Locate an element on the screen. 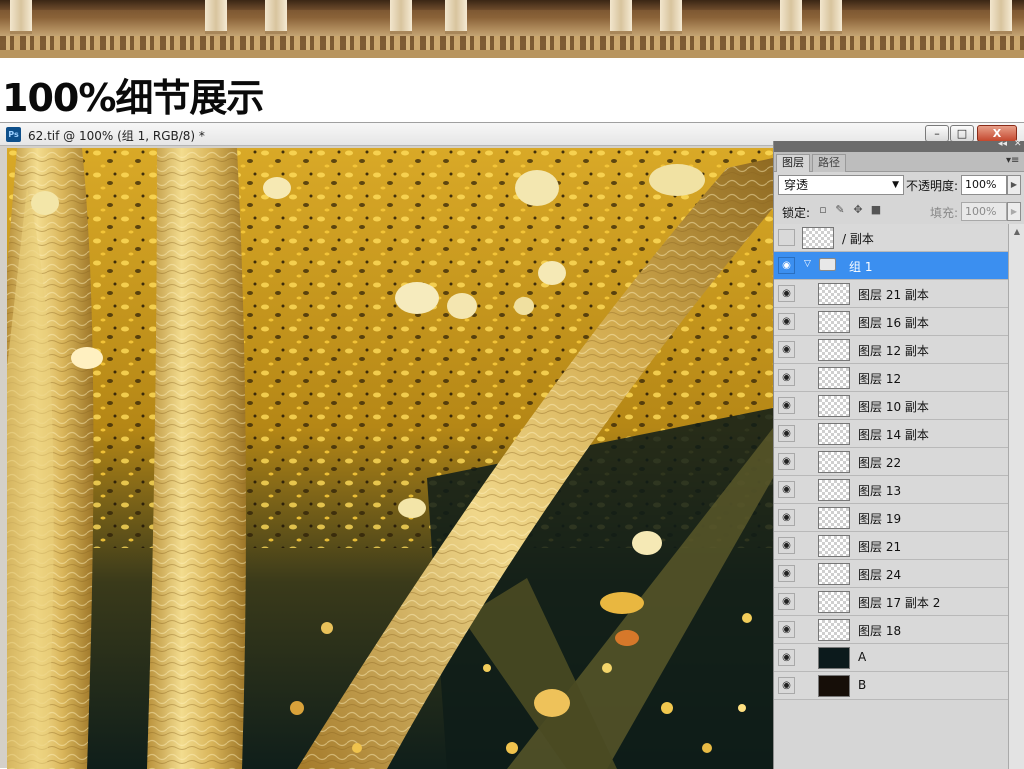  layer-row: ◉ 图层 17 副本 2 is located at coordinates (891, 602).